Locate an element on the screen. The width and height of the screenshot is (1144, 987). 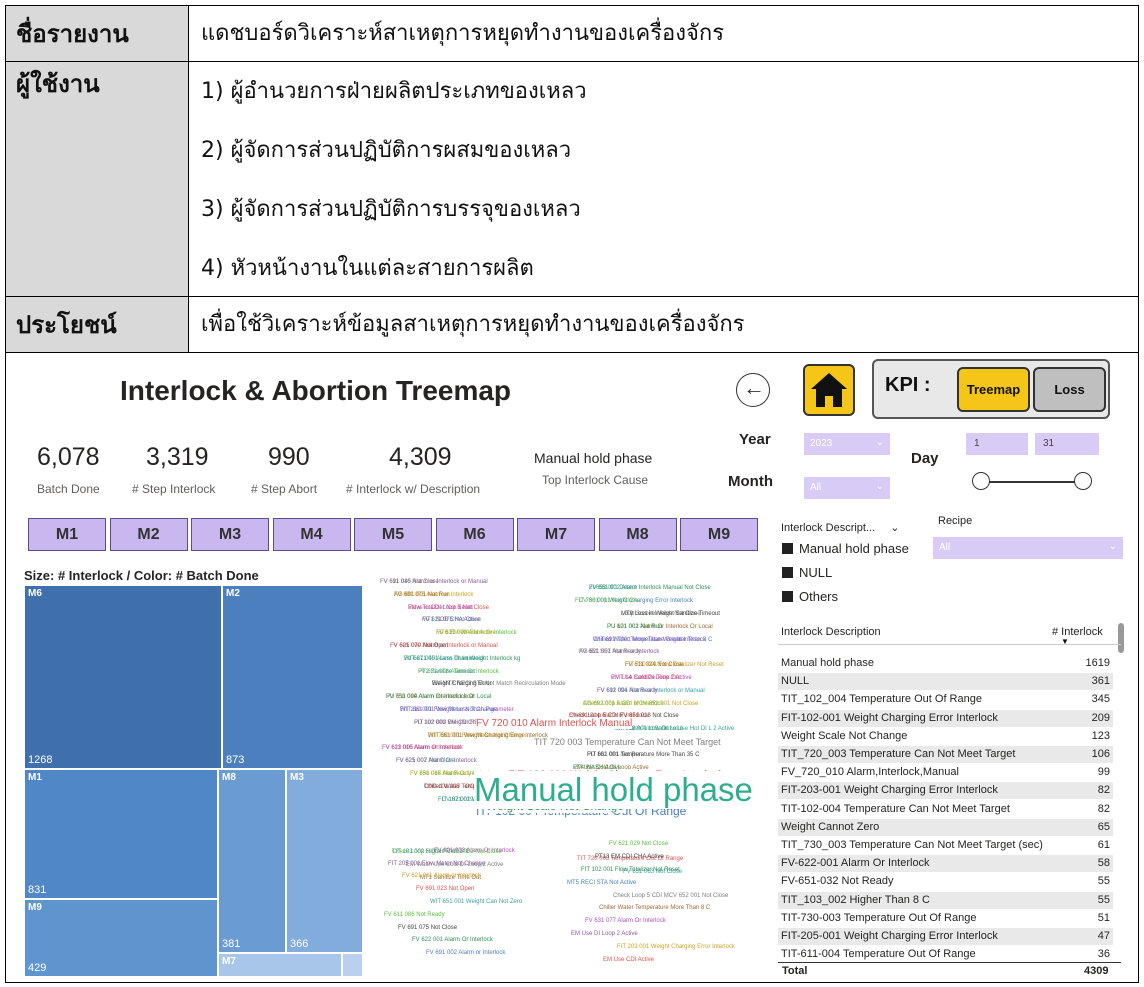
back-button: ← is located at coordinates (753, 390).